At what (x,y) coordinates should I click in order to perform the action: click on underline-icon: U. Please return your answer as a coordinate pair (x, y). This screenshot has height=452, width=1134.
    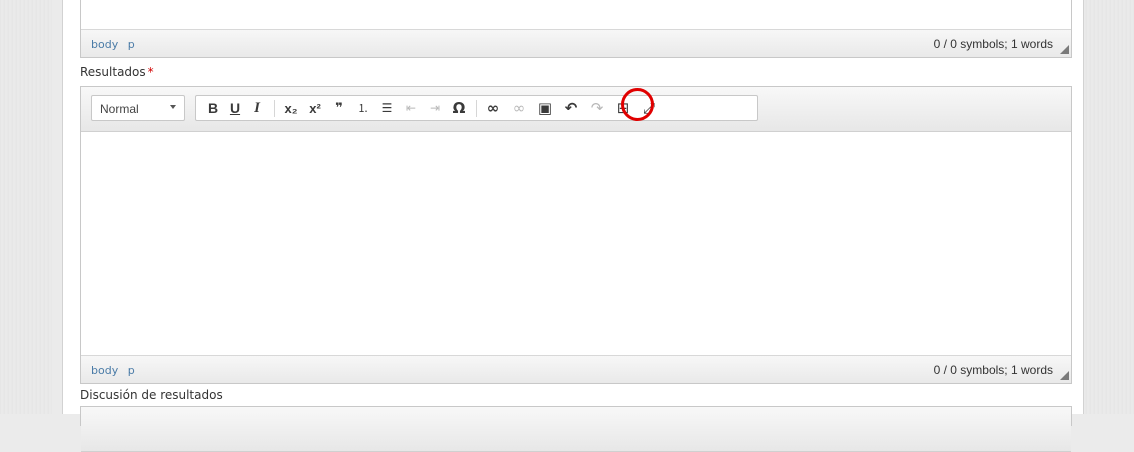
    Looking at the image, I should click on (235, 108).